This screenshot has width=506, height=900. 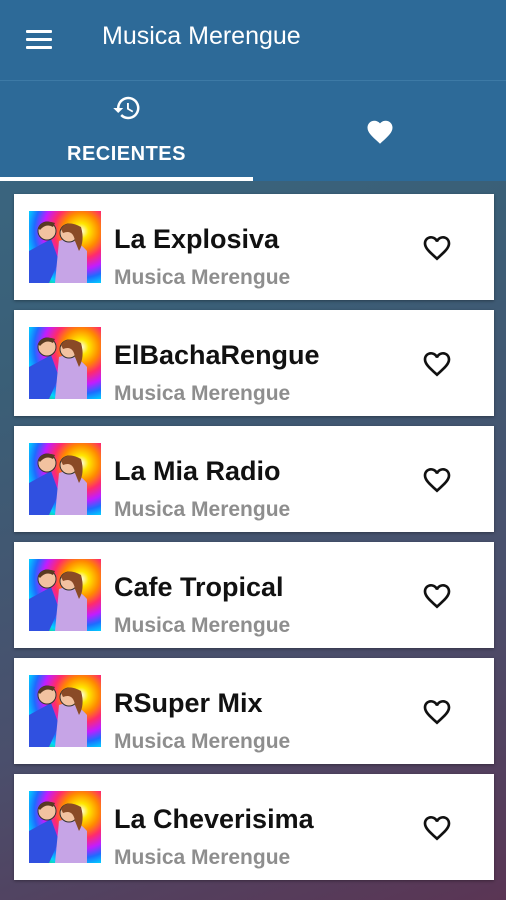 I want to click on tab-favorites, so click(x=379, y=131).